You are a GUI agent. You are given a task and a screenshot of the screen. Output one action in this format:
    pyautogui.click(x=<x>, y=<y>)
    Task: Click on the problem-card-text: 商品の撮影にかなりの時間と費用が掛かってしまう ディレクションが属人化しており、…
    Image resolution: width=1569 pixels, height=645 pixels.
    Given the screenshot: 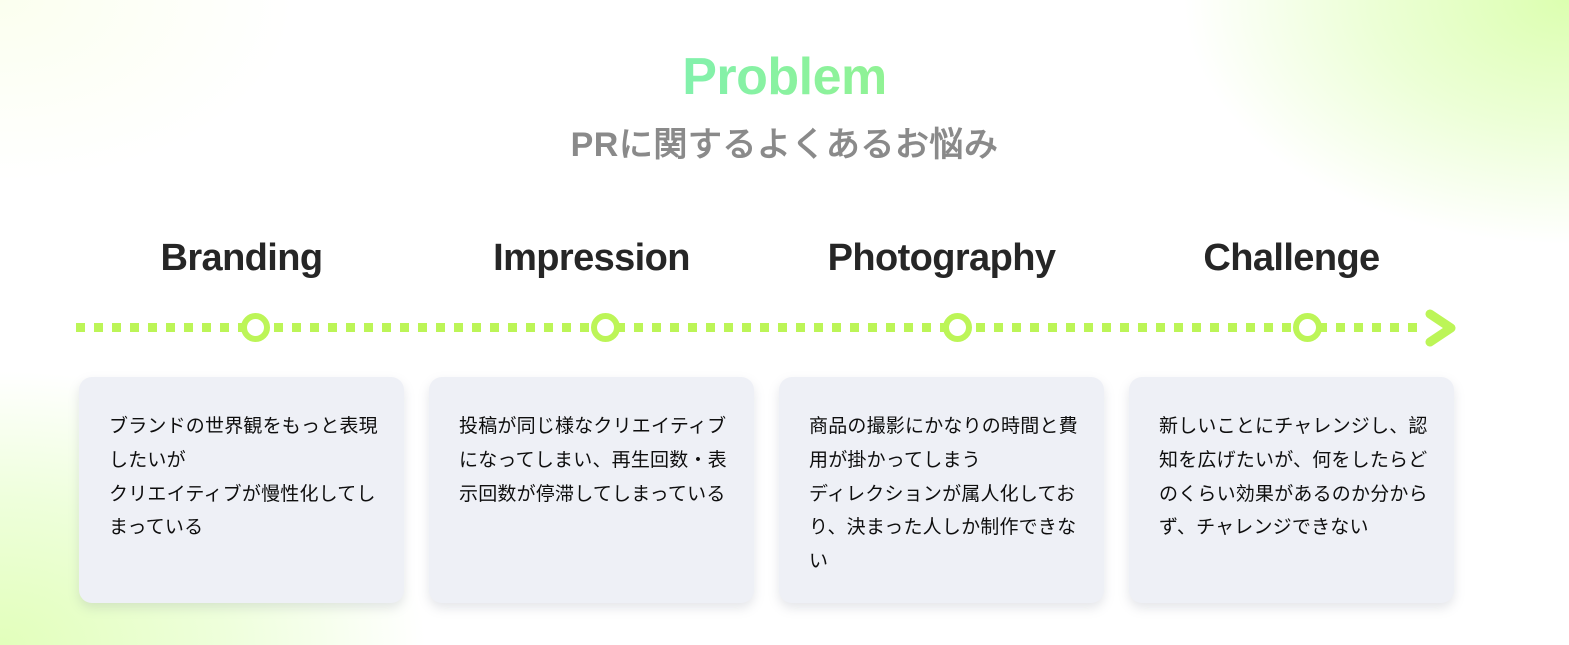 What is the action you would take?
    pyautogui.click(x=943, y=494)
    